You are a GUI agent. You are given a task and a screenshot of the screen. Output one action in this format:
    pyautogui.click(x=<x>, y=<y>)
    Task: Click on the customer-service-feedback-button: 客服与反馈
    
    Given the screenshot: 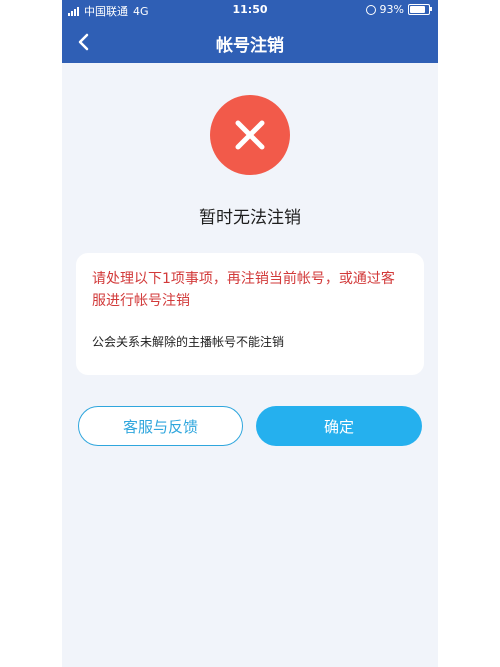 What is the action you would take?
    pyautogui.click(x=160, y=426)
    